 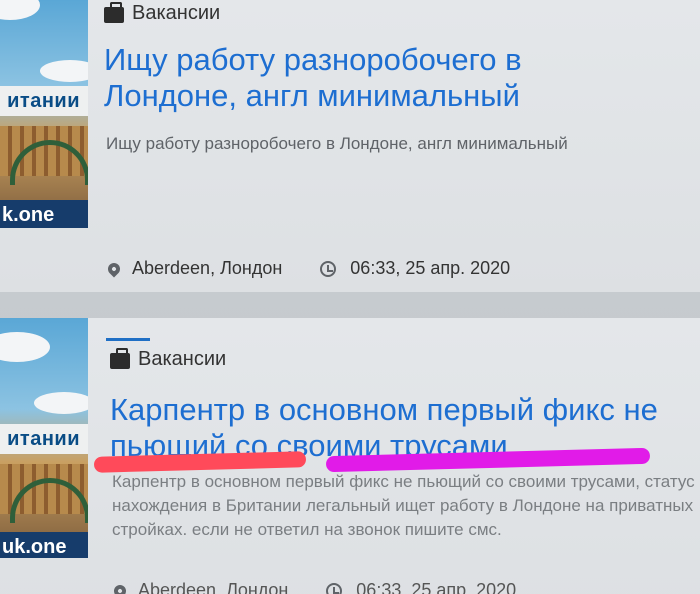 I want to click on listing-thumbnail: итании uk.one, so click(x=44, y=438).